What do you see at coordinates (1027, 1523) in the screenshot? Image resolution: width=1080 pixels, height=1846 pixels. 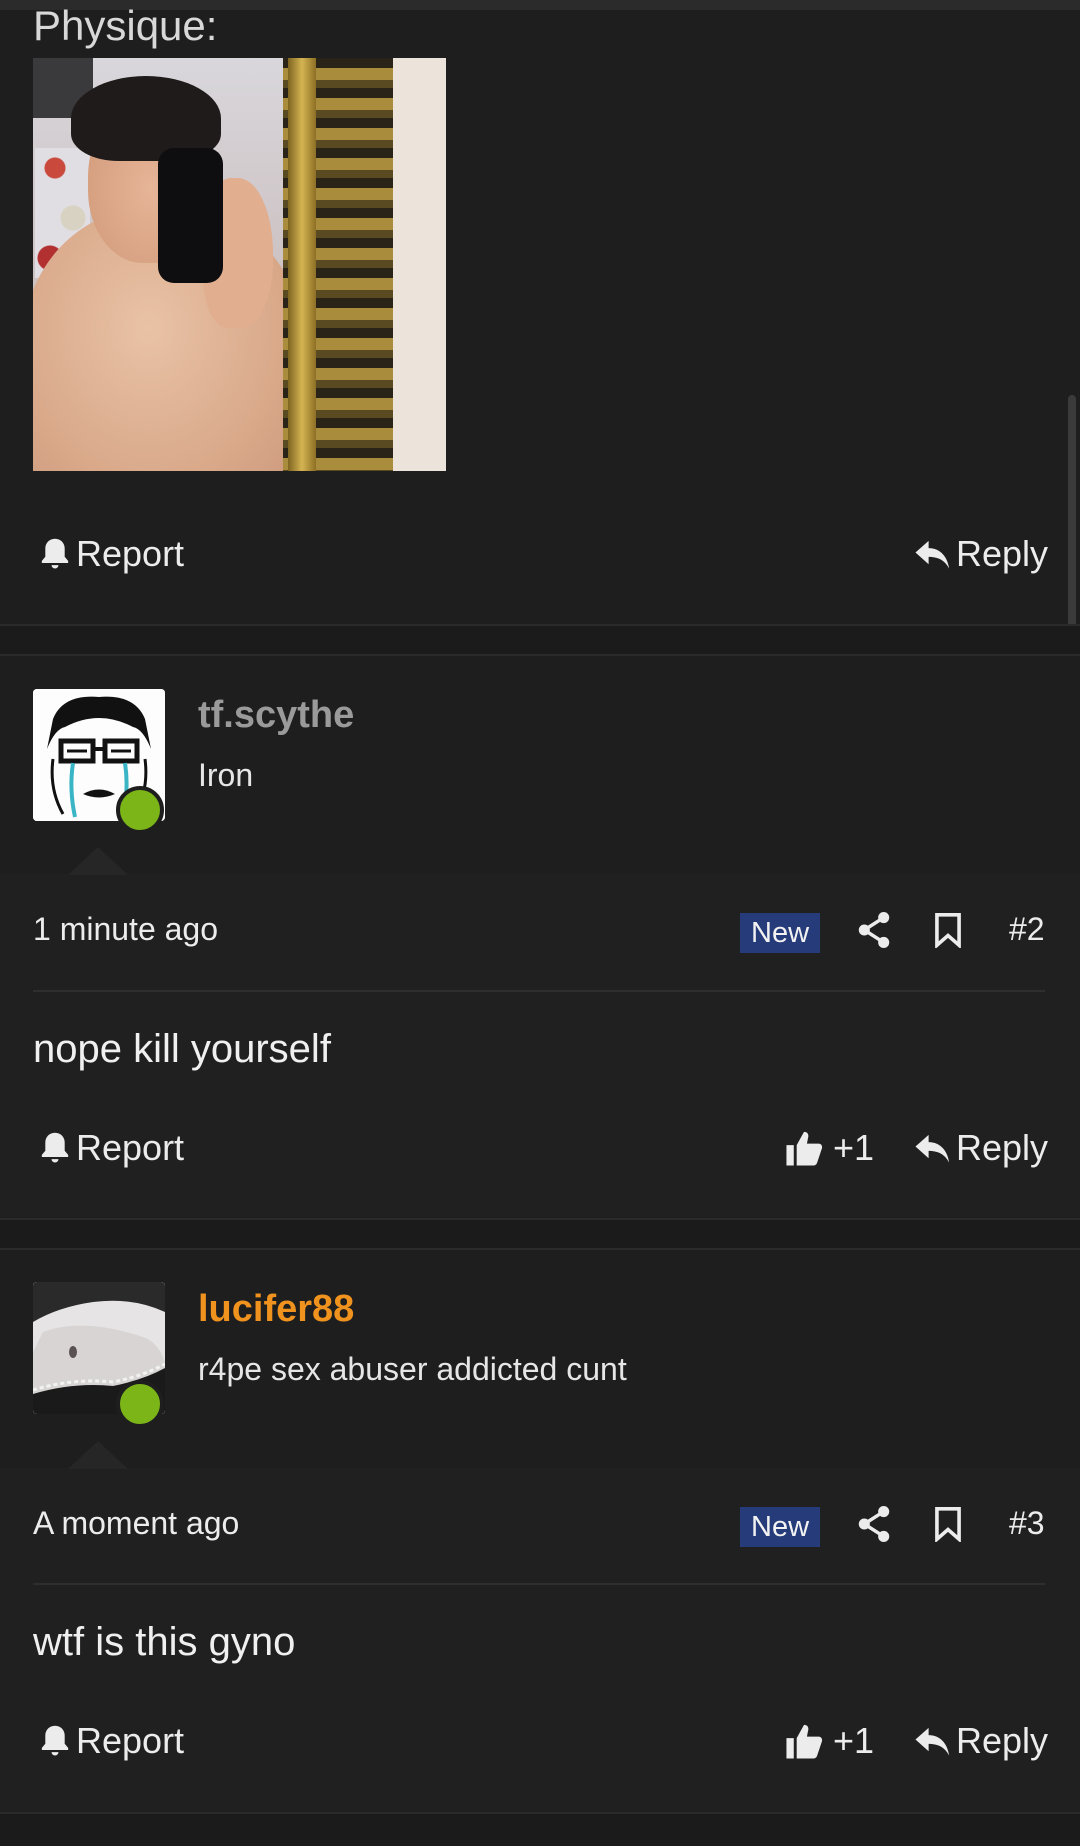 I see `post-number: #3` at bounding box center [1027, 1523].